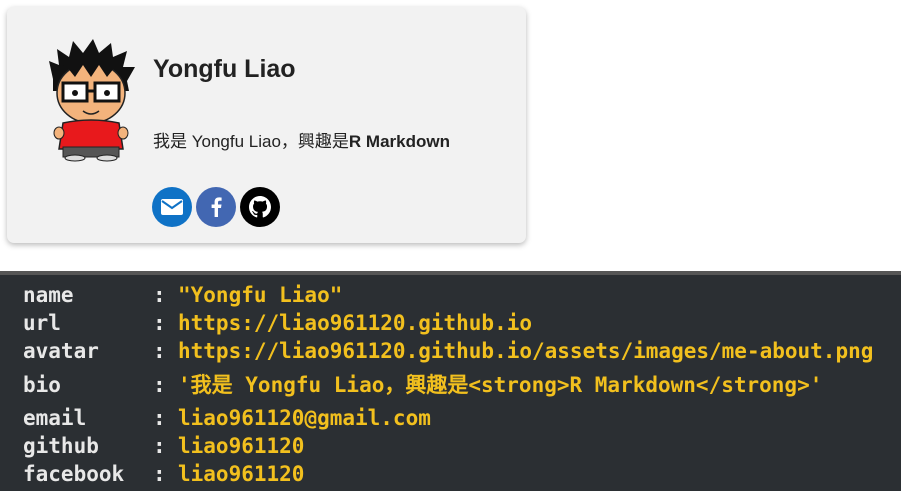 This screenshot has height=491, width=901. I want to click on email-button, so click(172, 207).